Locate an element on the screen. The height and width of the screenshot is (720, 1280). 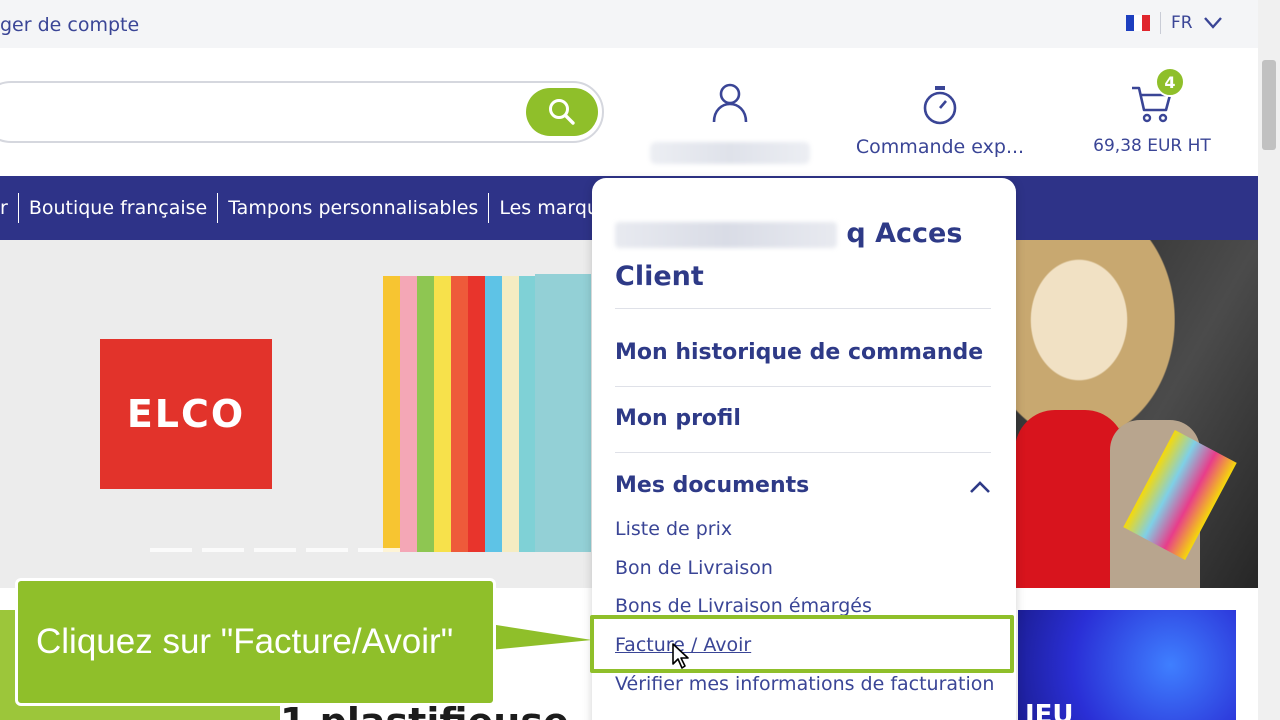
language-divider is located at coordinates (1160, 23).